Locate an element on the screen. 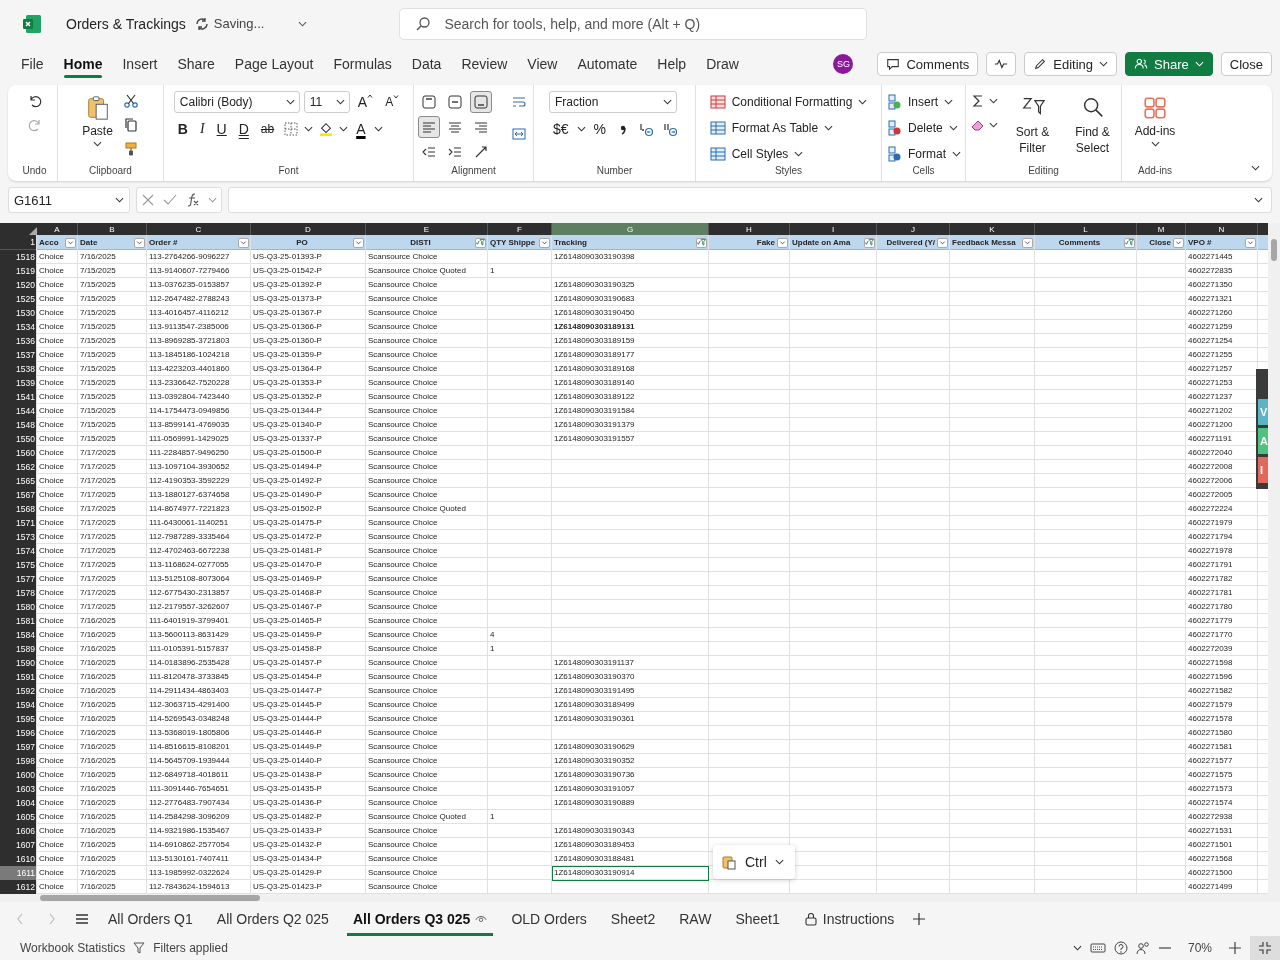  fit-view-button is located at coordinates (1265, 948).